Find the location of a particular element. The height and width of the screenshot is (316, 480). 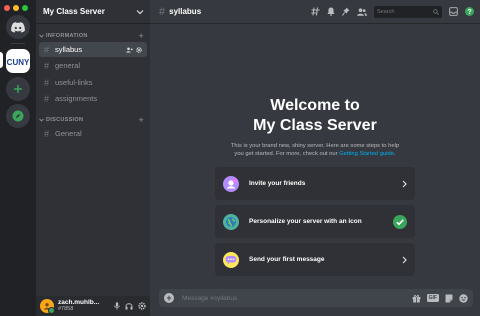

user-panel: zach.muhlb... #7858 is located at coordinates (93, 306).